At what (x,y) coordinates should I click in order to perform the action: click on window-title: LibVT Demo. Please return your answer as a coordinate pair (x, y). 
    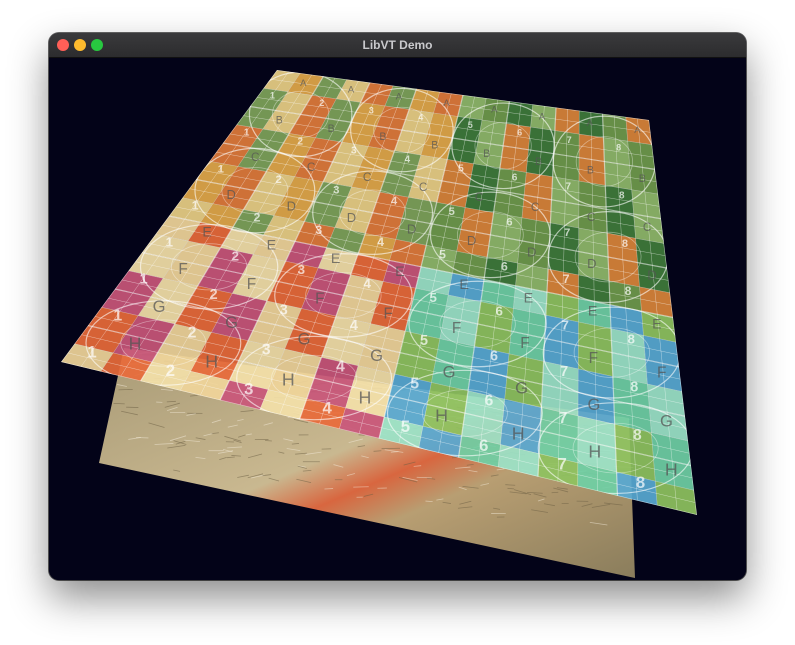
    Looking at the image, I should click on (397, 45).